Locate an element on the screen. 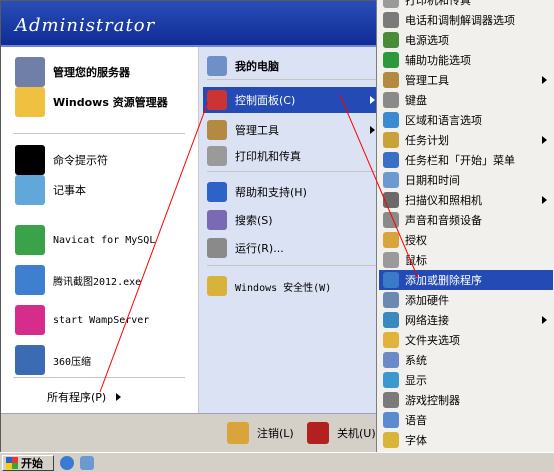 This screenshot has height=472, width=554. submenu-item-label: 区域和语言选项 is located at coordinates (443, 120).